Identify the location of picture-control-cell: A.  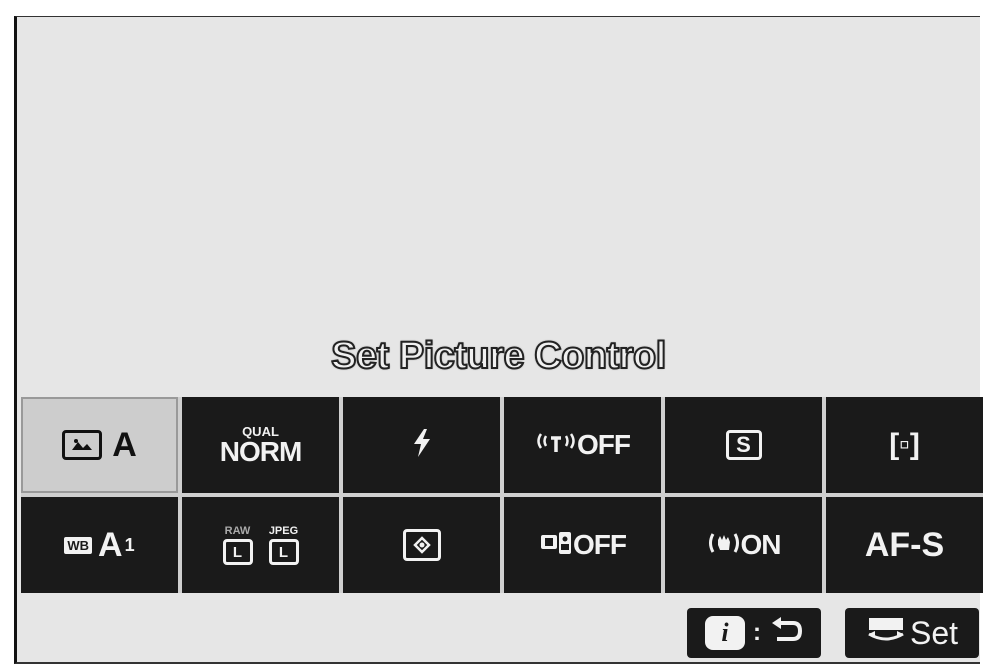
(99, 445).